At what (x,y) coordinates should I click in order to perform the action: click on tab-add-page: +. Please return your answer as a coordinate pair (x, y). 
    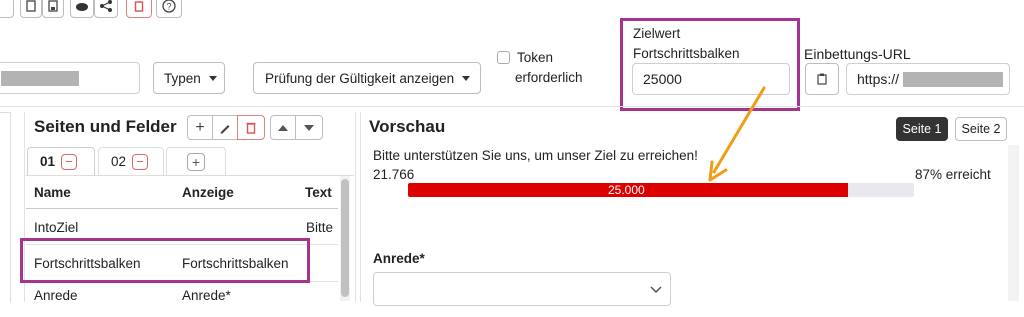
    Looking at the image, I should click on (196, 161).